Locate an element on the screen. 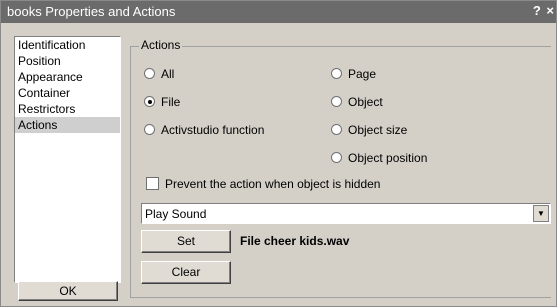  radio-file-label: File is located at coordinates (171, 102).